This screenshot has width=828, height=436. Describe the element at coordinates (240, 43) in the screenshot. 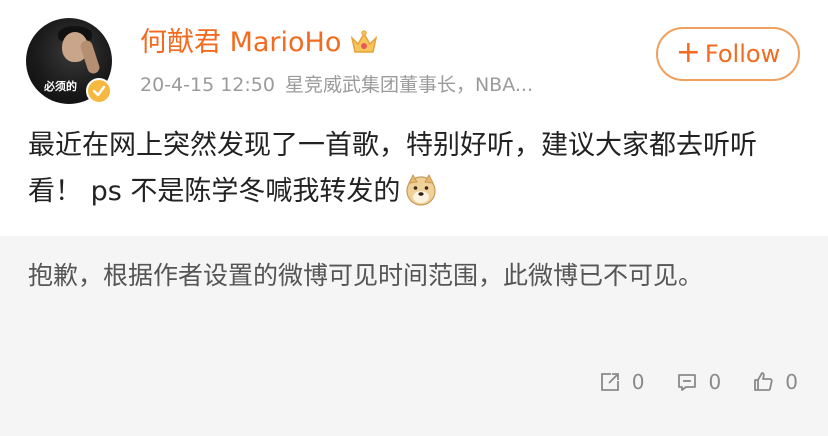

I see `username: 何猷君 MarioHo` at that location.